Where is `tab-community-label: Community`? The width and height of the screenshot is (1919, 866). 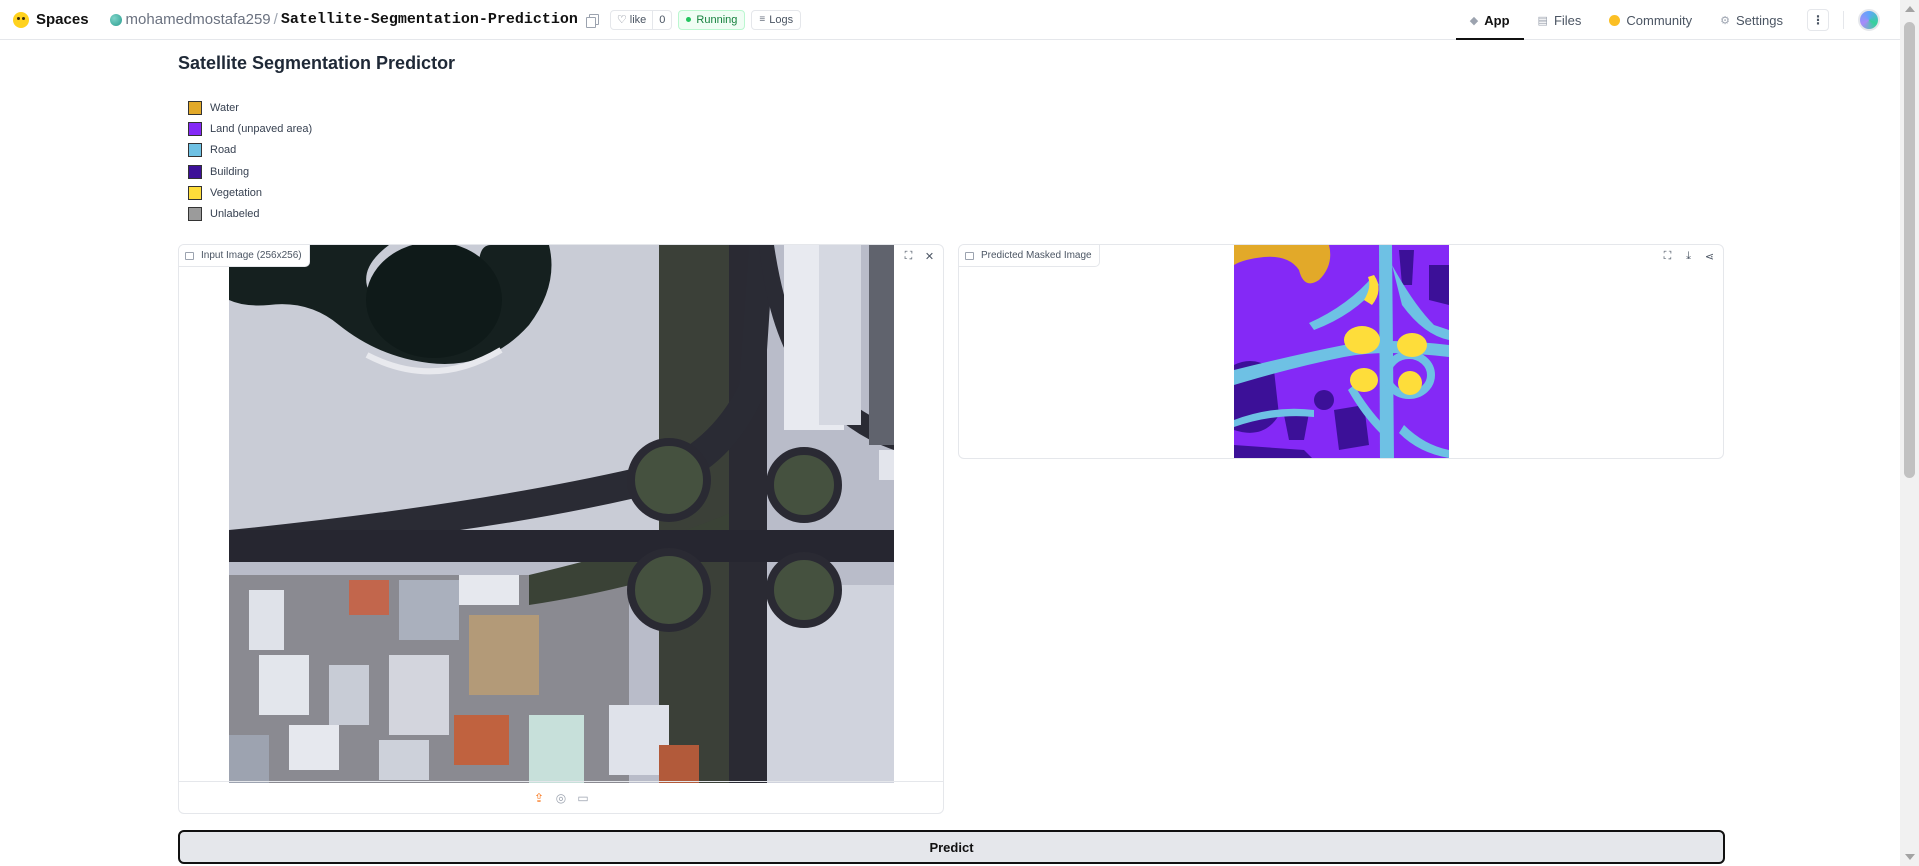
tab-community-label: Community is located at coordinates (1659, 20).